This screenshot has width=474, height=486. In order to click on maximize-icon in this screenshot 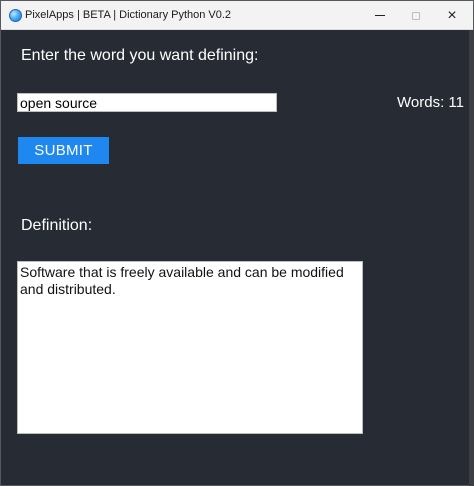, I will do `click(416, 15)`.